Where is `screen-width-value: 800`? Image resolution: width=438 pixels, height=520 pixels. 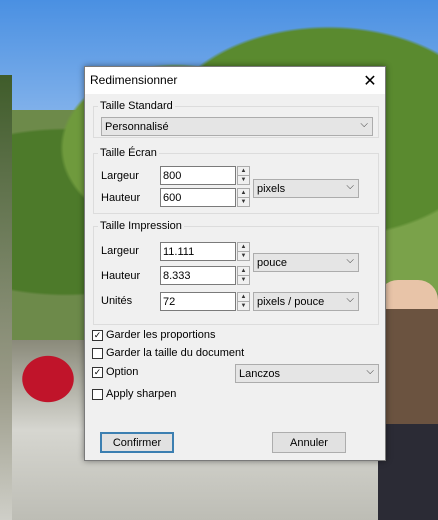 screen-width-value: 800 is located at coordinates (172, 176).